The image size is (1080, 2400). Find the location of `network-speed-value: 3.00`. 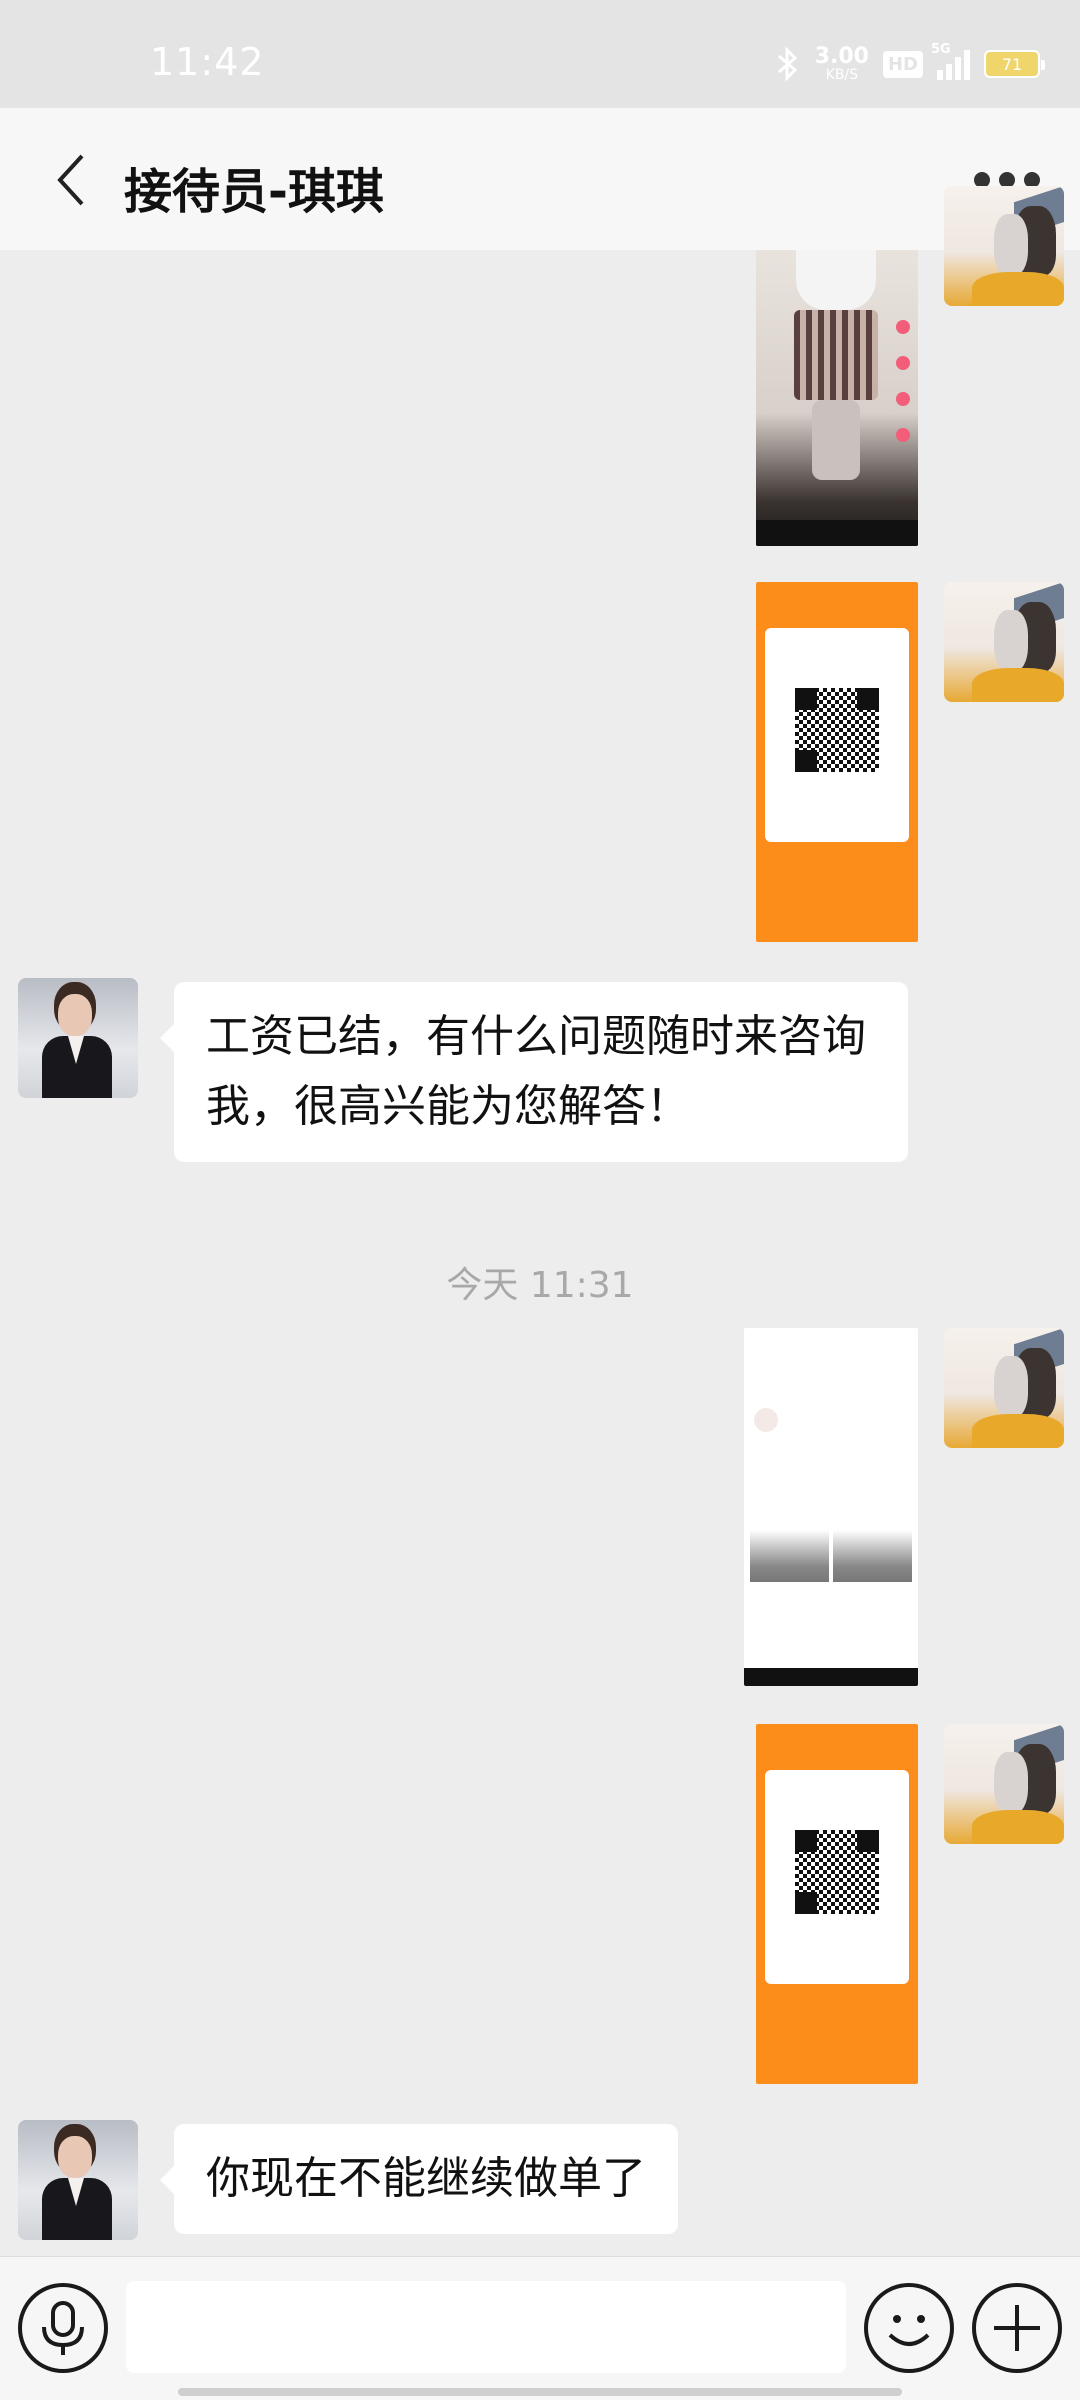

network-speed-value: 3.00 is located at coordinates (841, 56).